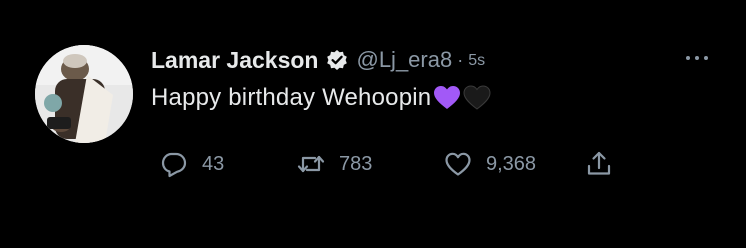 The image size is (746, 248). I want to click on author-name: Lamar Jackson, so click(234, 60).